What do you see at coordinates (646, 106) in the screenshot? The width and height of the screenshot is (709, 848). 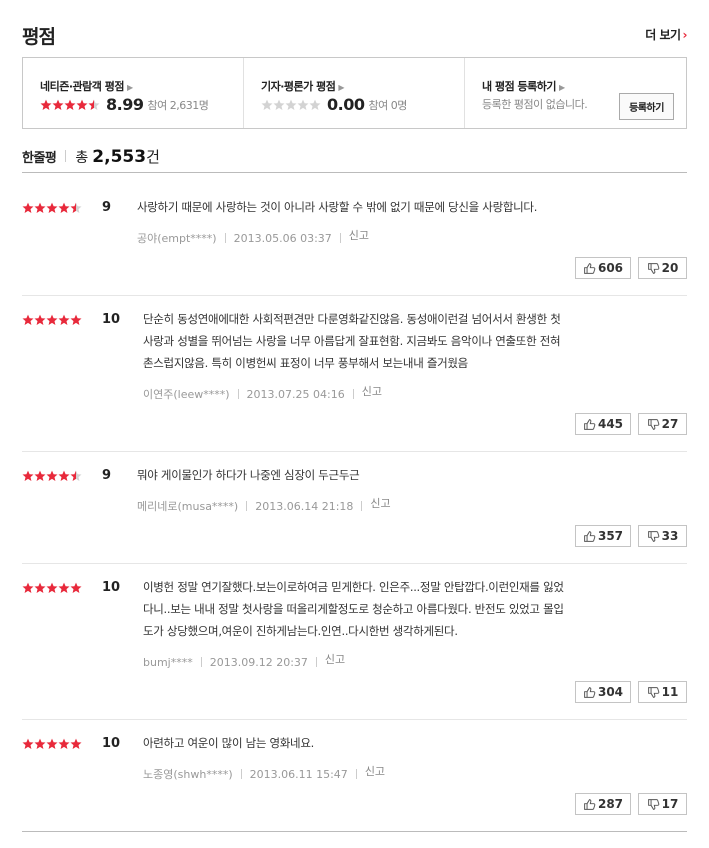 I see `register-rating-button: 등록하기` at bounding box center [646, 106].